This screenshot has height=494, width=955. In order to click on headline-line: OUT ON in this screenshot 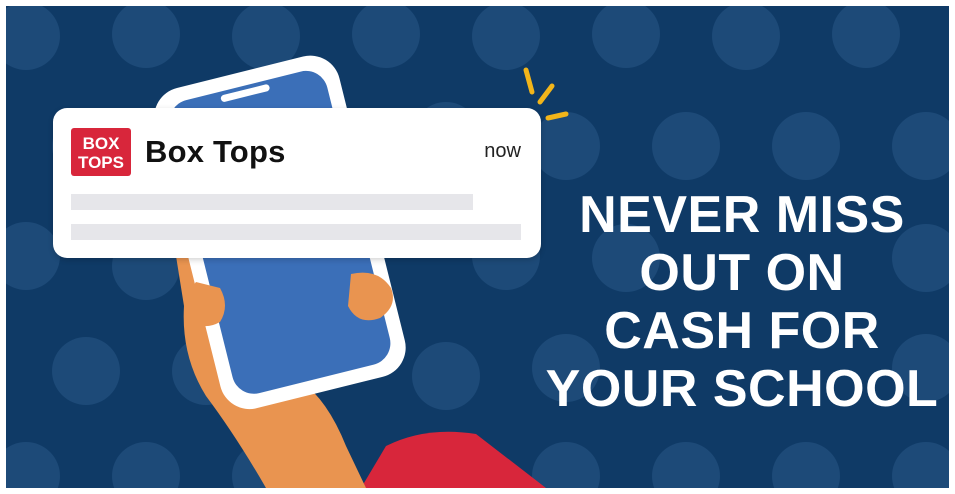, I will do `click(742, 273)`.